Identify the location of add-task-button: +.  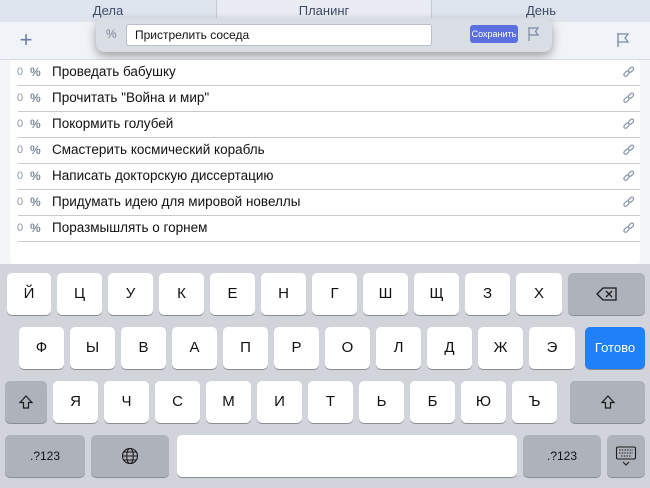
(26, 40).